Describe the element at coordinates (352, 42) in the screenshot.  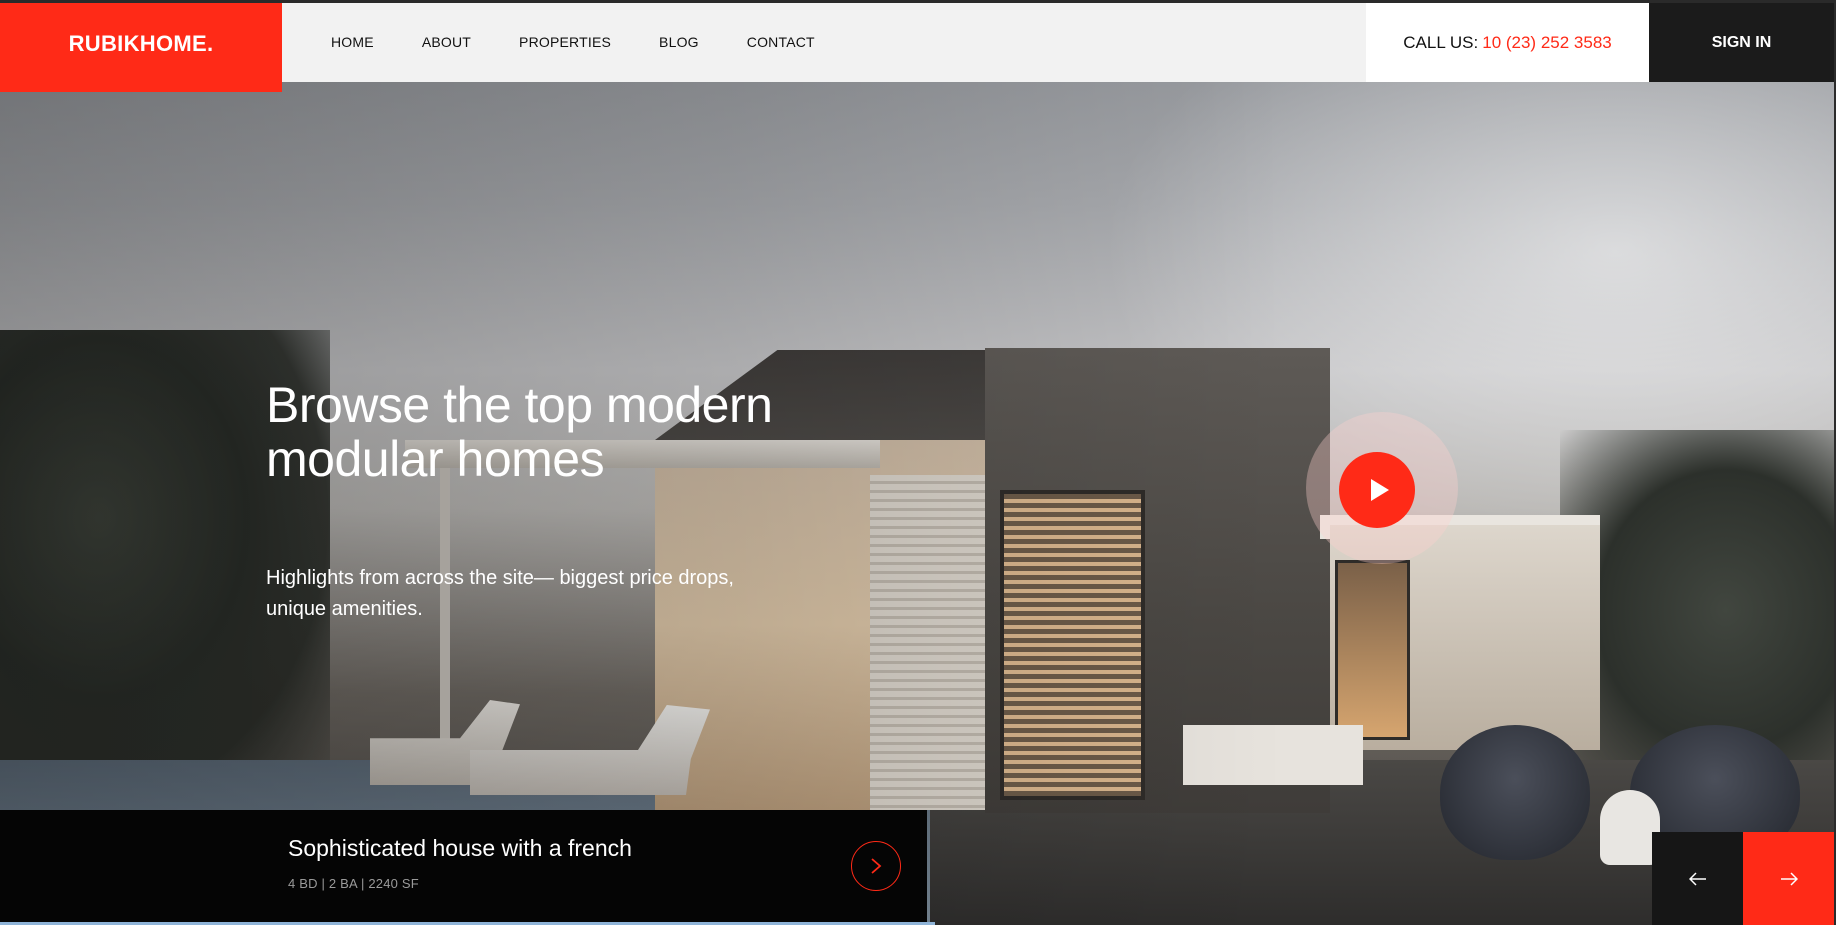
I see `nav-item-home: HOME` at that location.